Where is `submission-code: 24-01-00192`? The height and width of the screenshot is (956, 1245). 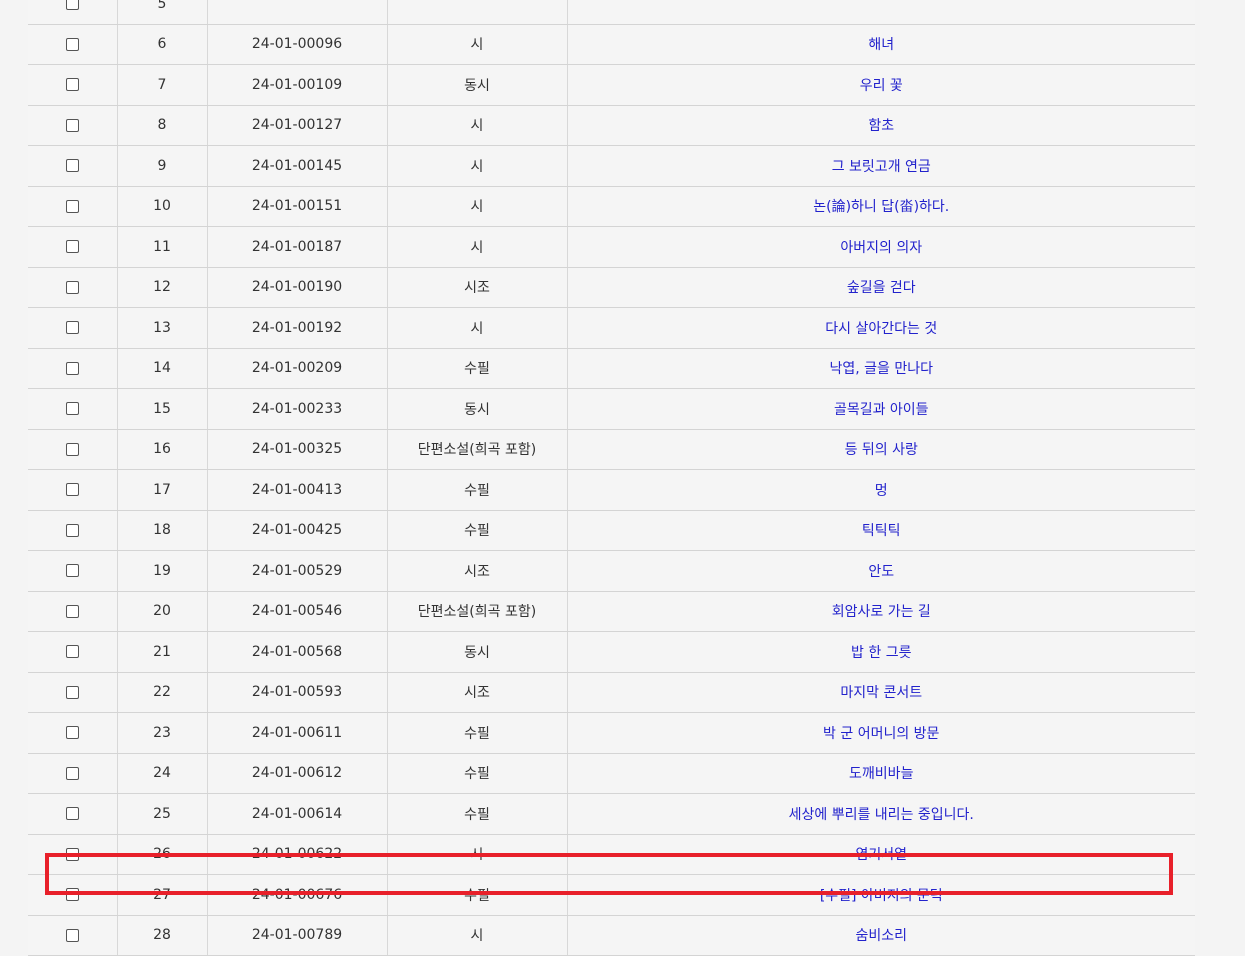
submission-code: 24-01-00192 is located at coordinates (296, 328).